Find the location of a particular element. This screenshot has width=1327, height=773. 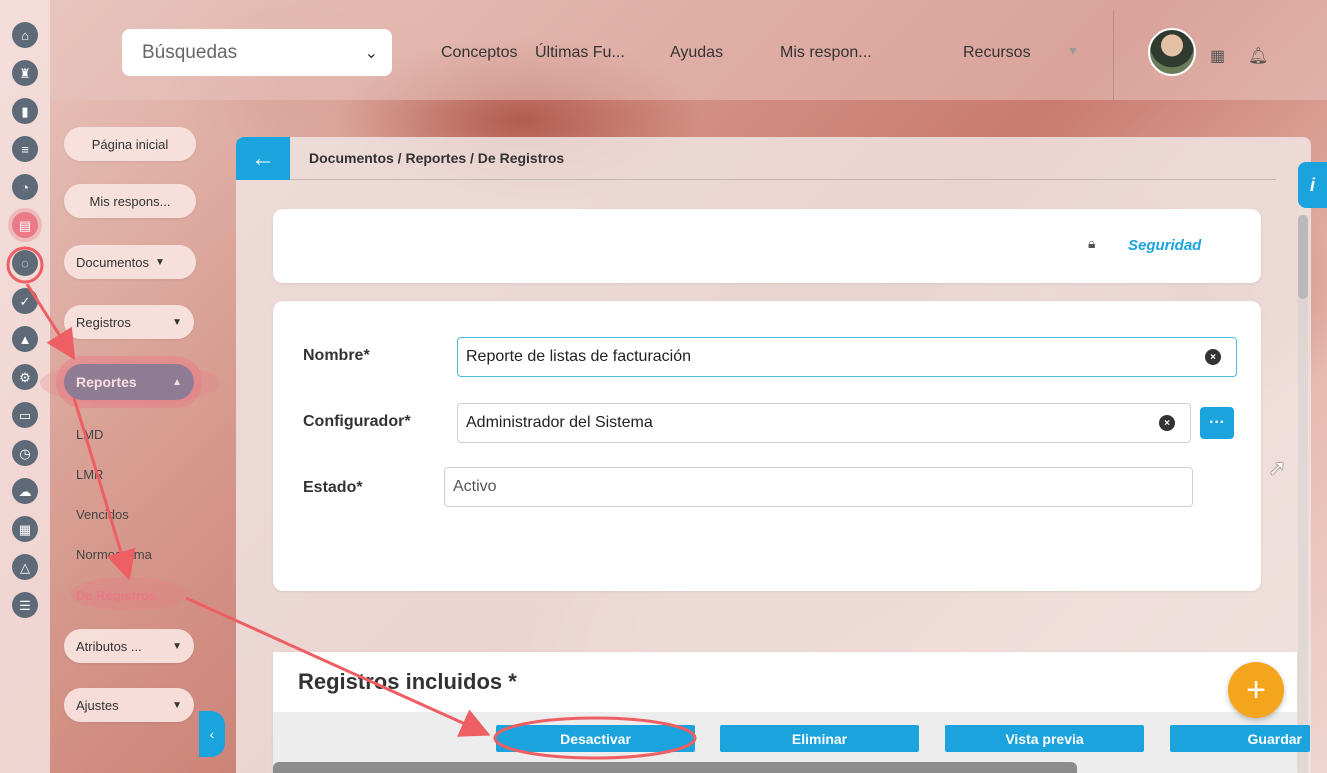

list-icon: ≡ is located at coordinates (25, 149).